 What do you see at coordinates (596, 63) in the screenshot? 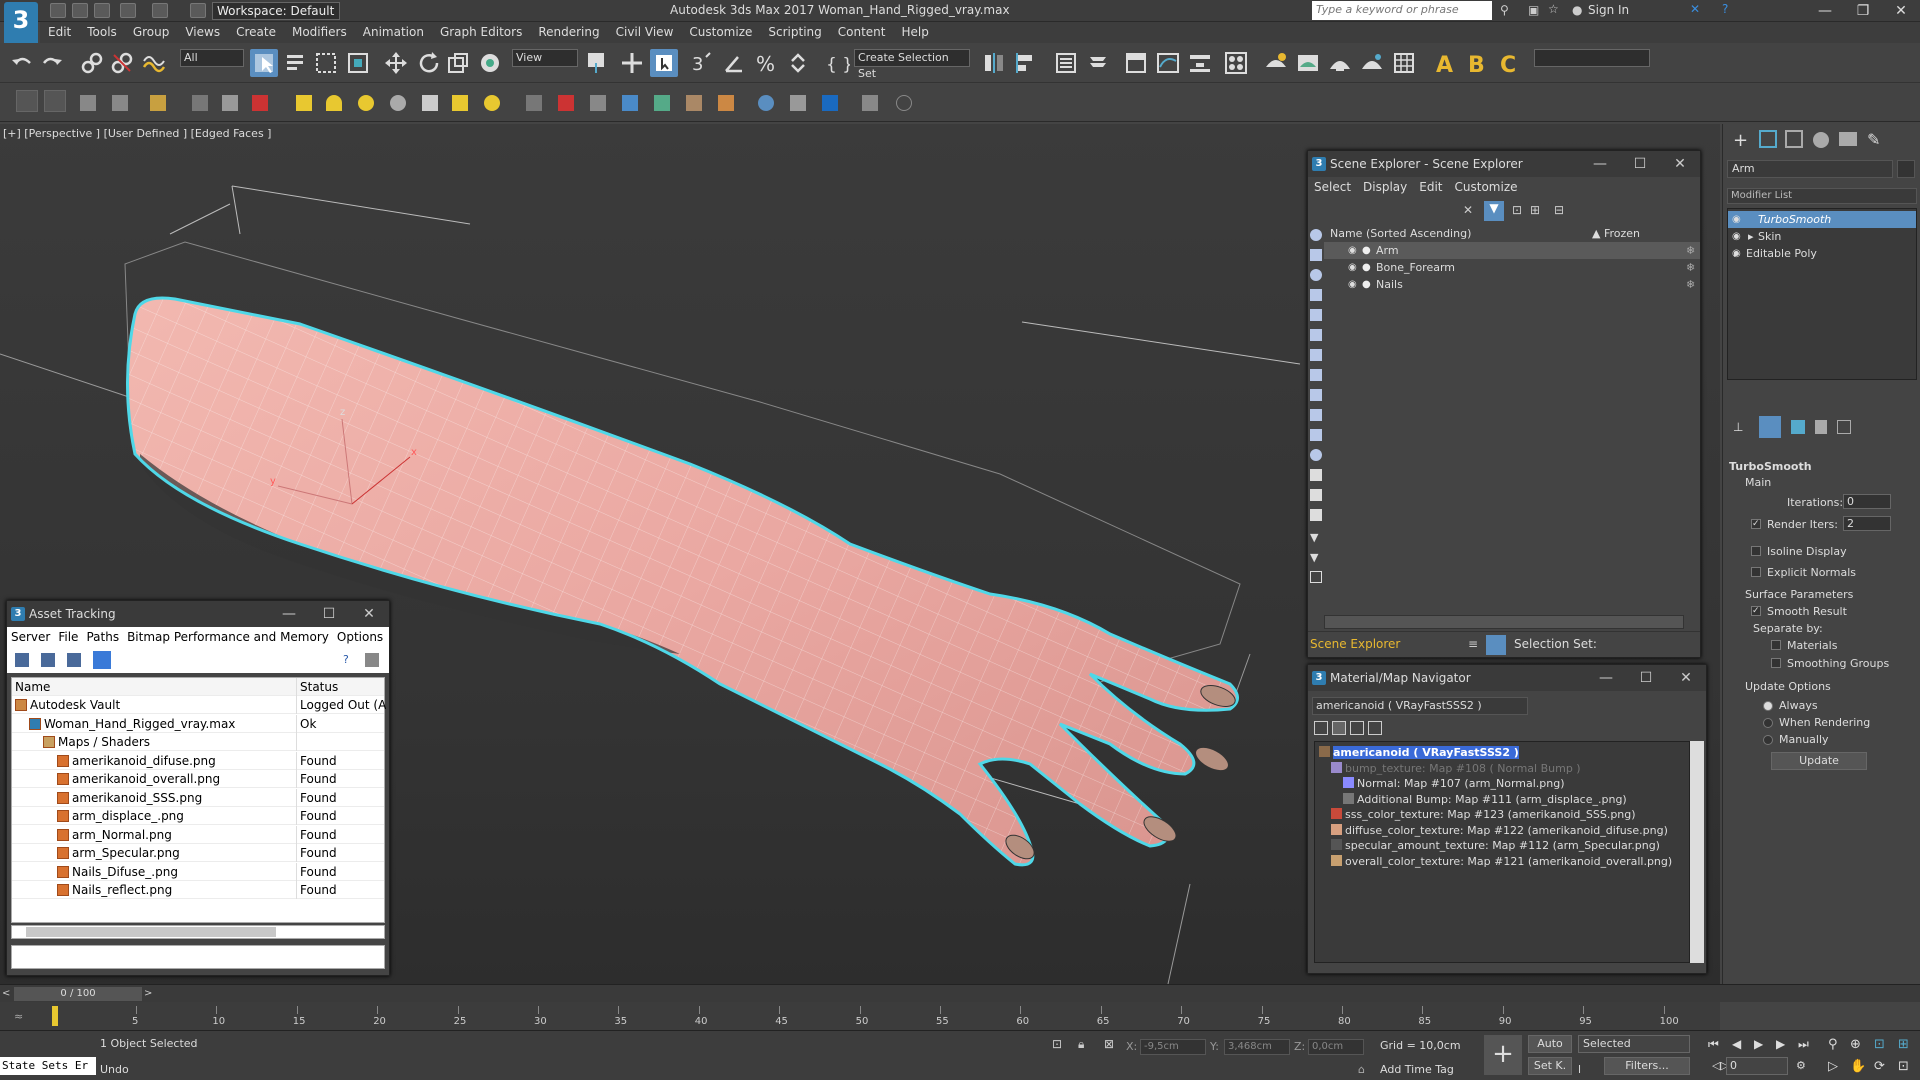
I see `pivot-center-icon` at bounding box center [596, 63].